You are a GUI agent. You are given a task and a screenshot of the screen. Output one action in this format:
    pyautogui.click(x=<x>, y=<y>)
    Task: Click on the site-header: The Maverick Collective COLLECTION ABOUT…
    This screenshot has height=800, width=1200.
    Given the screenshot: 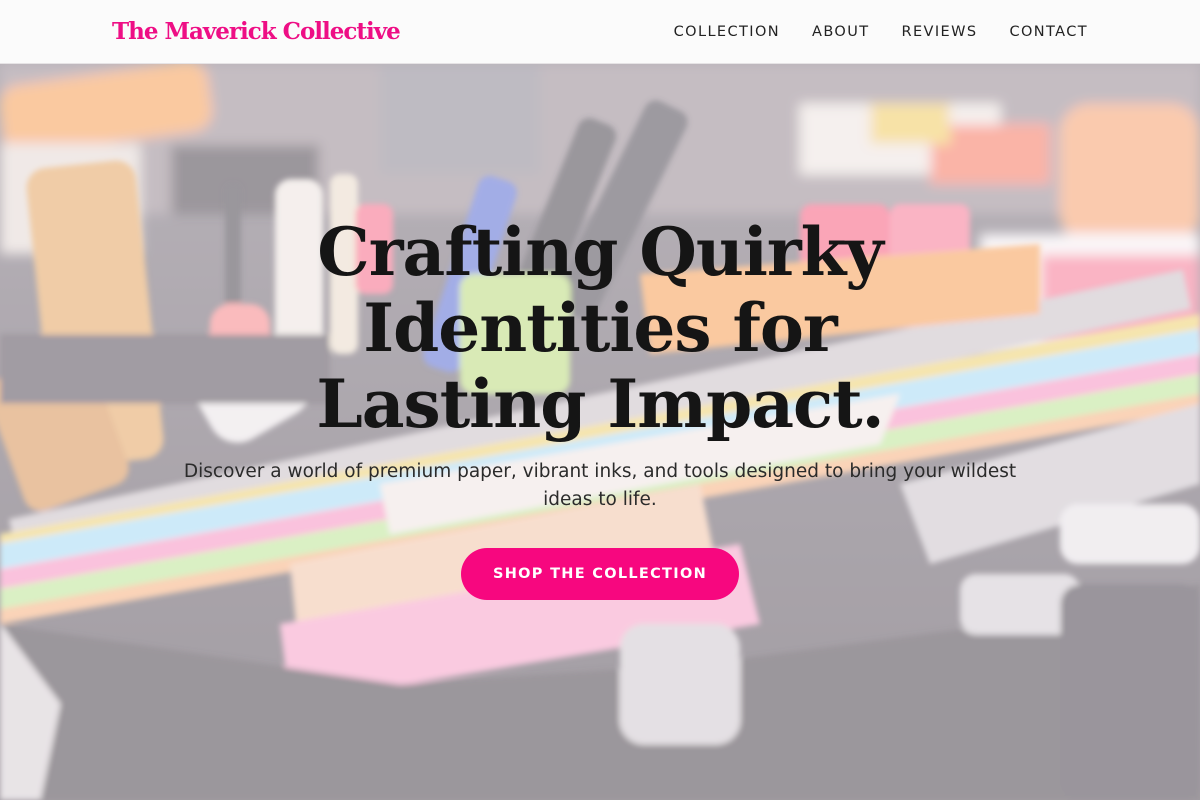 What is the action you would take?
    pyautogui.click(x=600, y=32)
    